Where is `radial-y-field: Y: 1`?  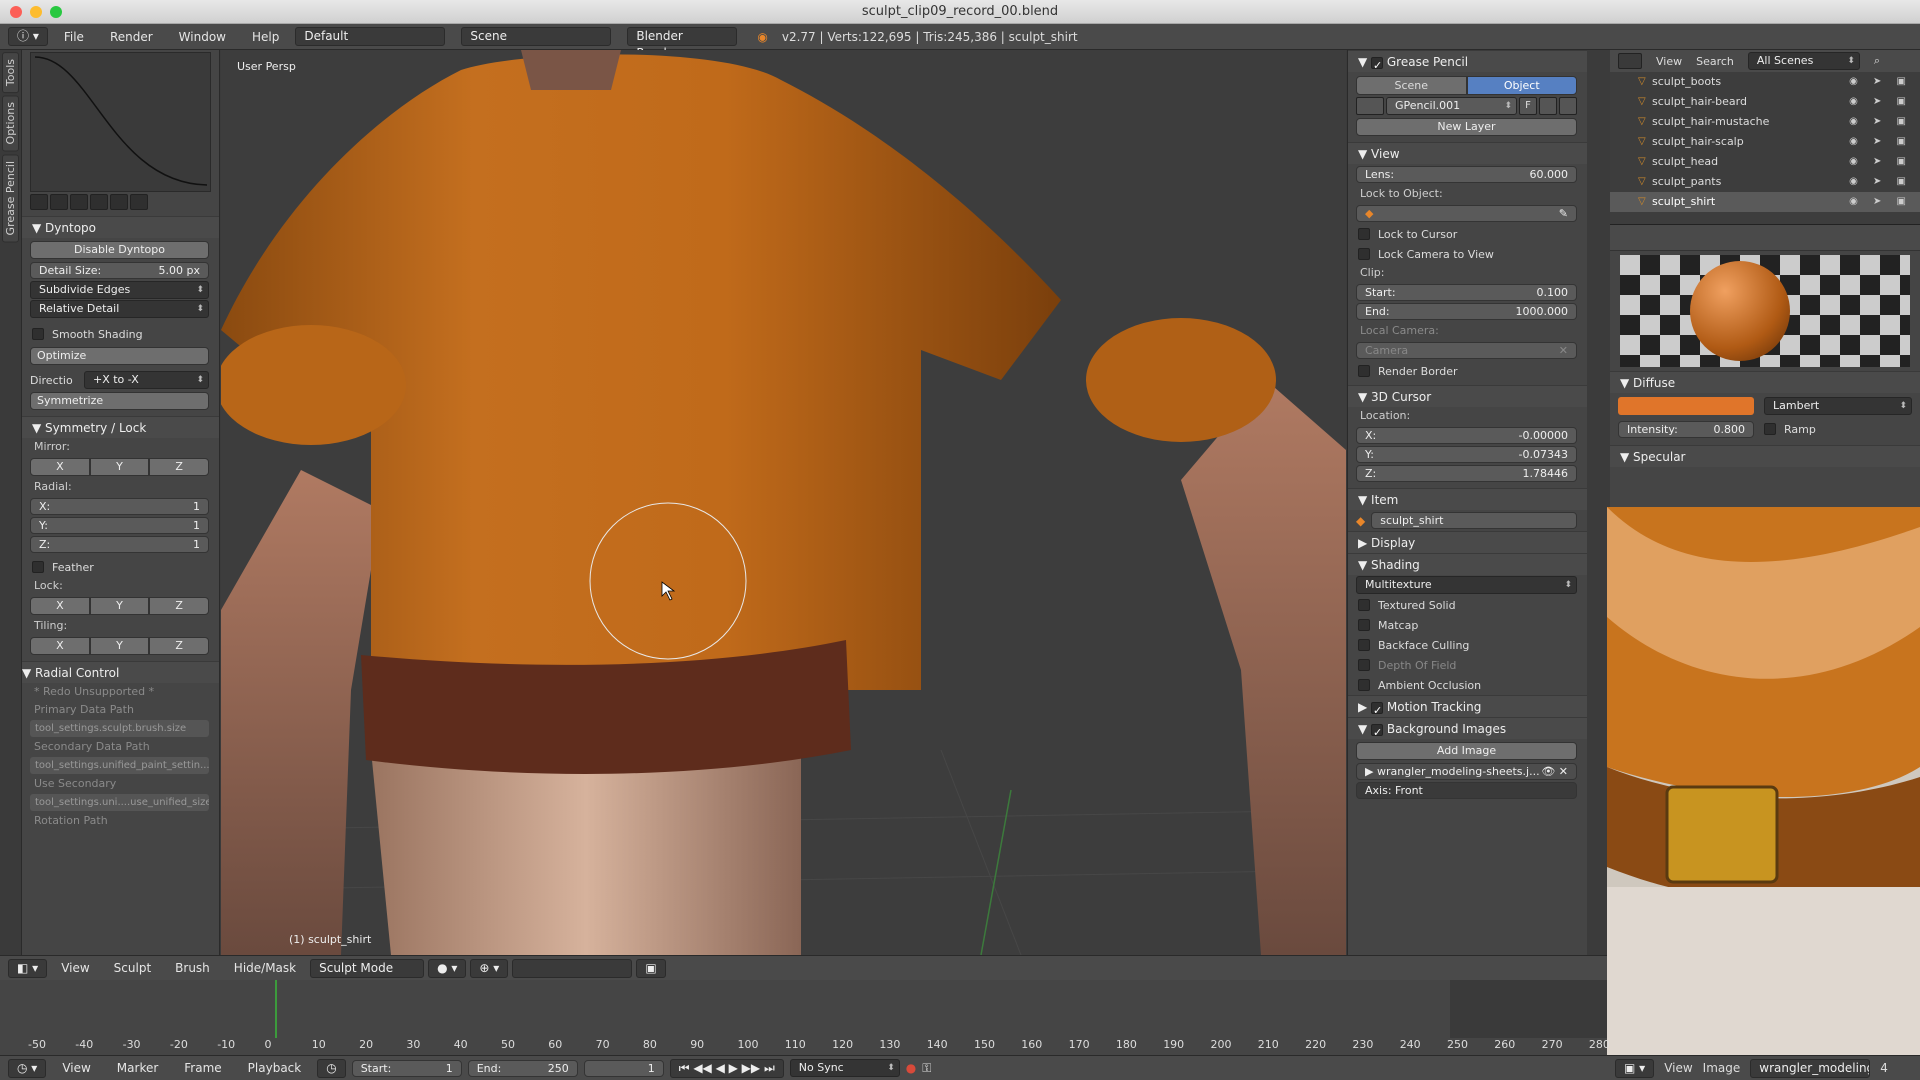 radial-y-field: Y: 1 is located at coordinates (119, 525).